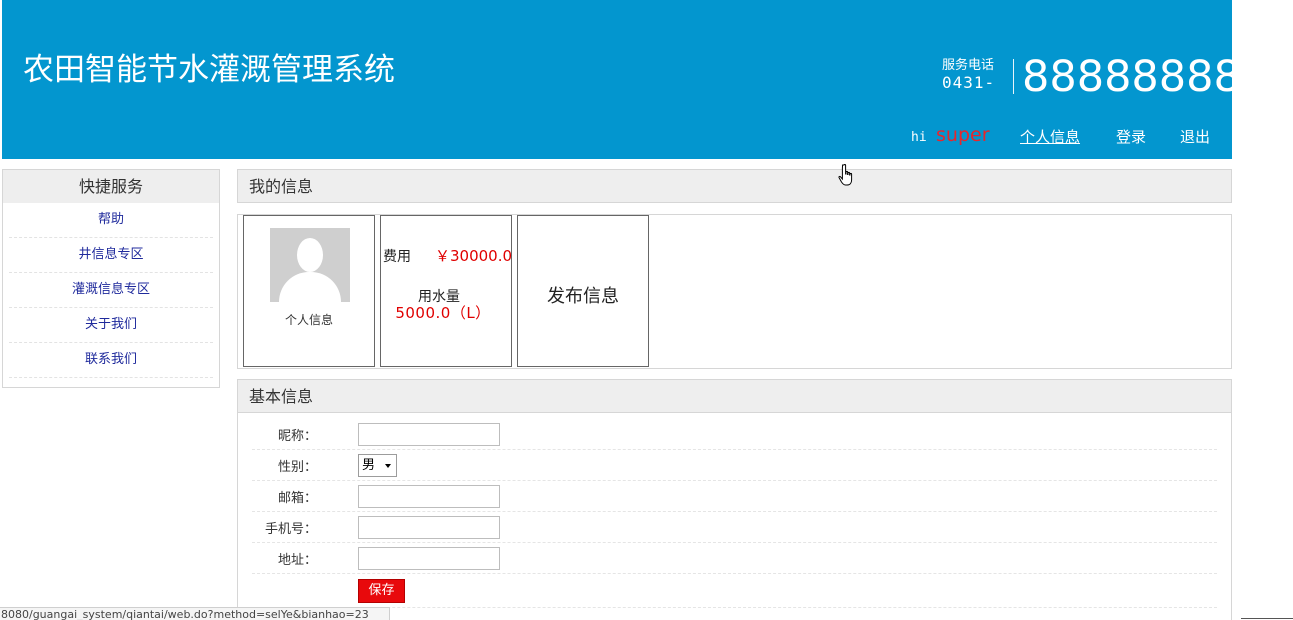 The height and width of the screenshot is (620, 1293). I want to click on basic-info-header: 基本信息, so click(734, 396).